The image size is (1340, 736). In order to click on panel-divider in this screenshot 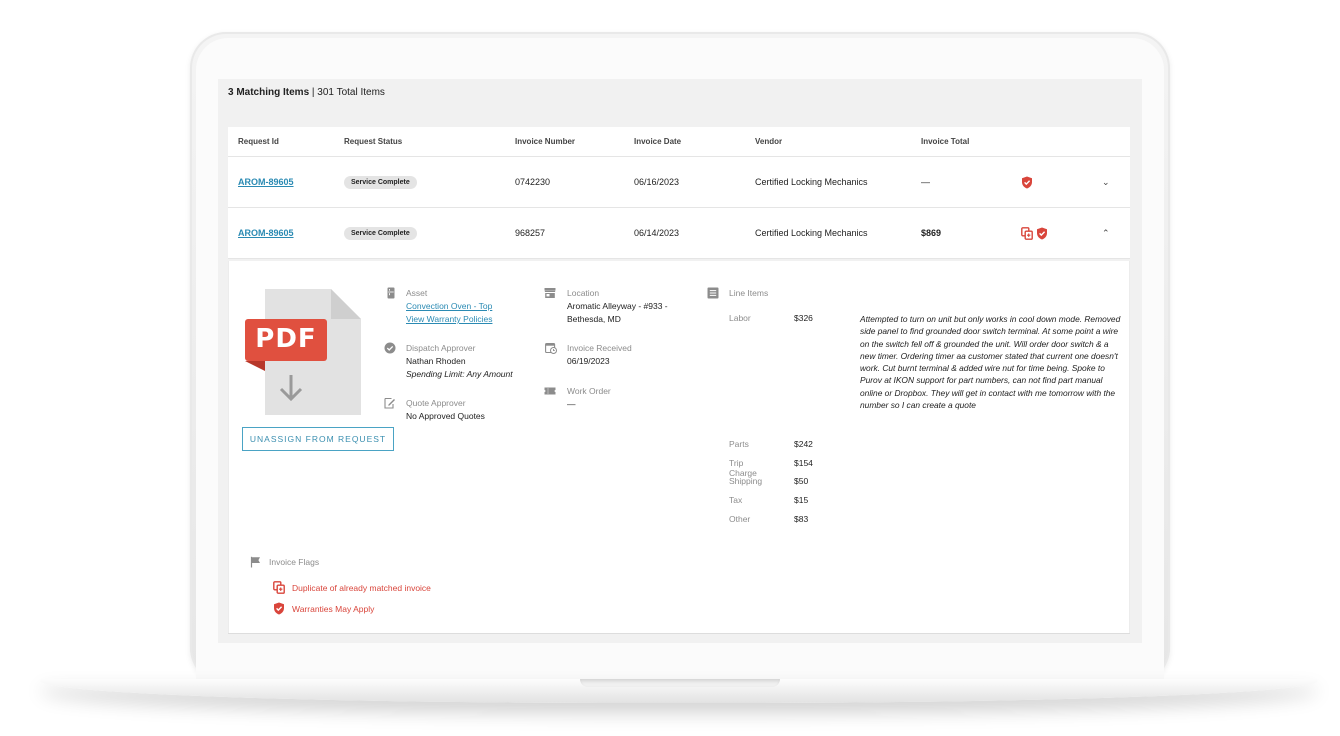, I will do `click(679, 638)`.